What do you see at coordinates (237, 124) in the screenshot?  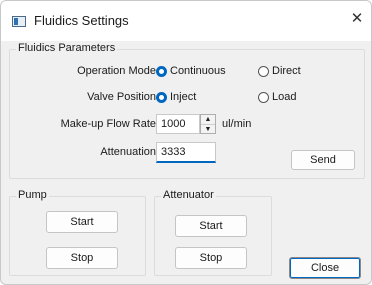 I see `flow-rate-unit: ul/min` at bounding box center [237, 124].